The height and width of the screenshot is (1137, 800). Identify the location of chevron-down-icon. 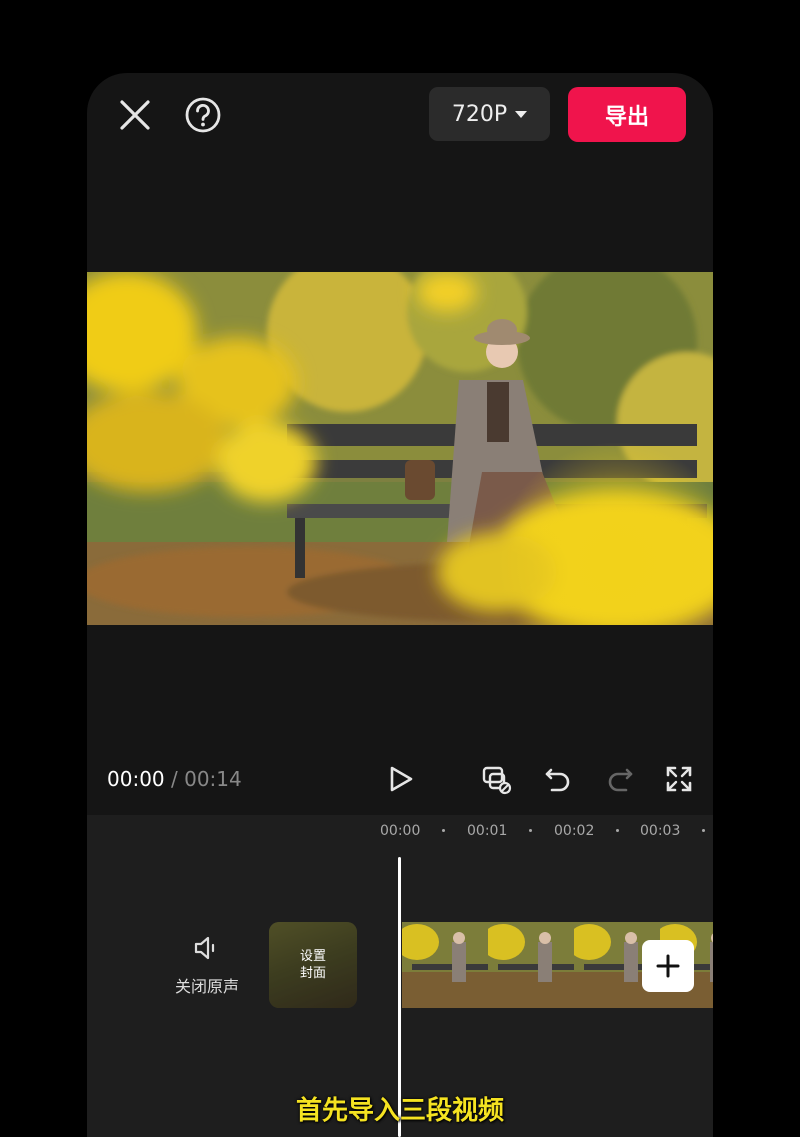
(521, 114).